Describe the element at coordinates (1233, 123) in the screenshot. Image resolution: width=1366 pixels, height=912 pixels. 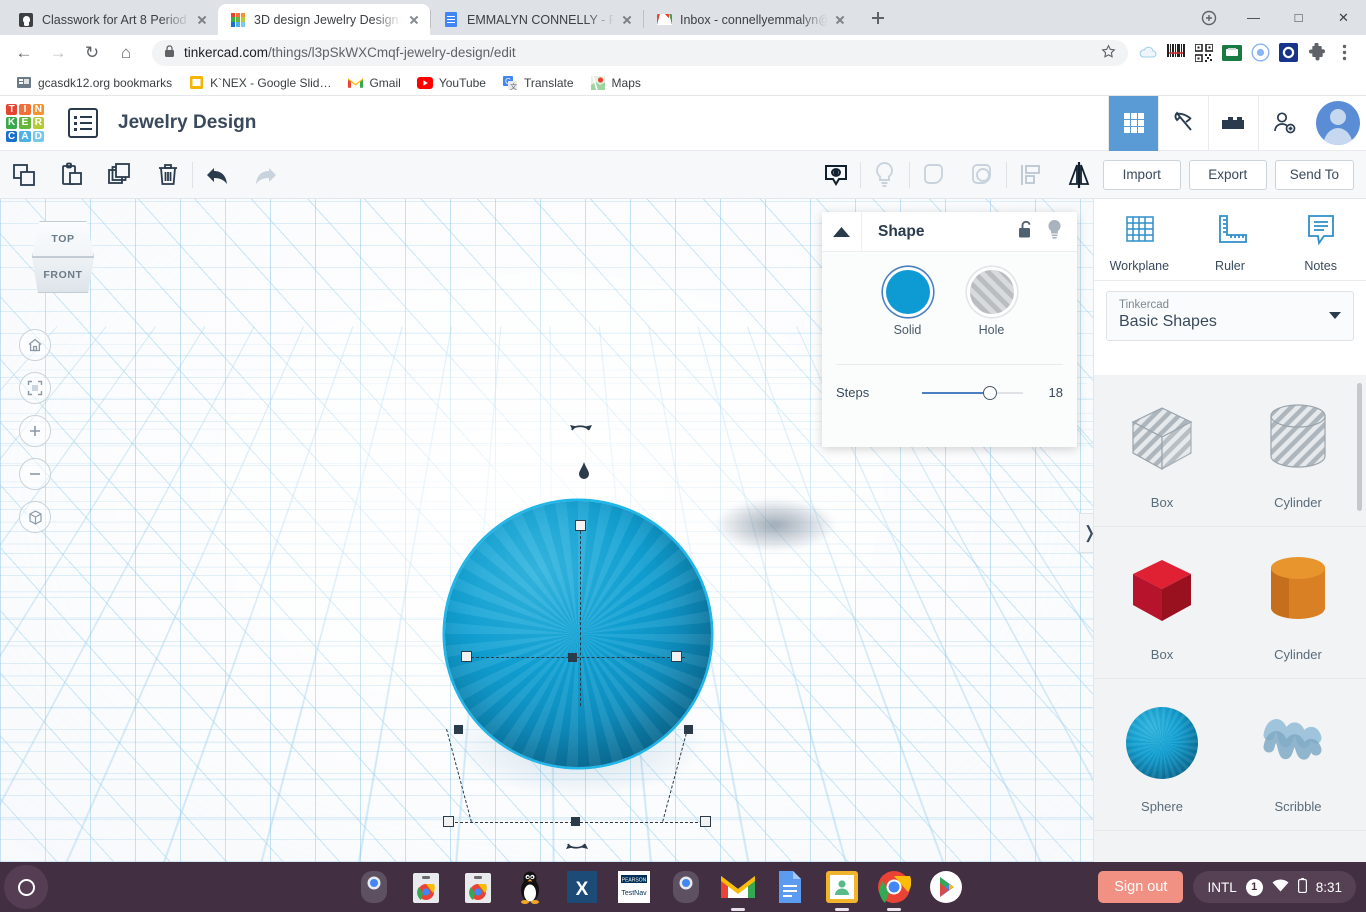
I see `blocks-icon` at that location.